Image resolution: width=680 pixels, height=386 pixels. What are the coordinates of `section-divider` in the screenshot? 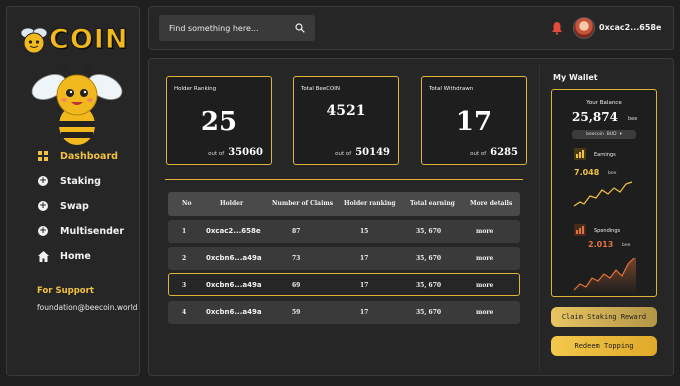 It's located at (344, 179).